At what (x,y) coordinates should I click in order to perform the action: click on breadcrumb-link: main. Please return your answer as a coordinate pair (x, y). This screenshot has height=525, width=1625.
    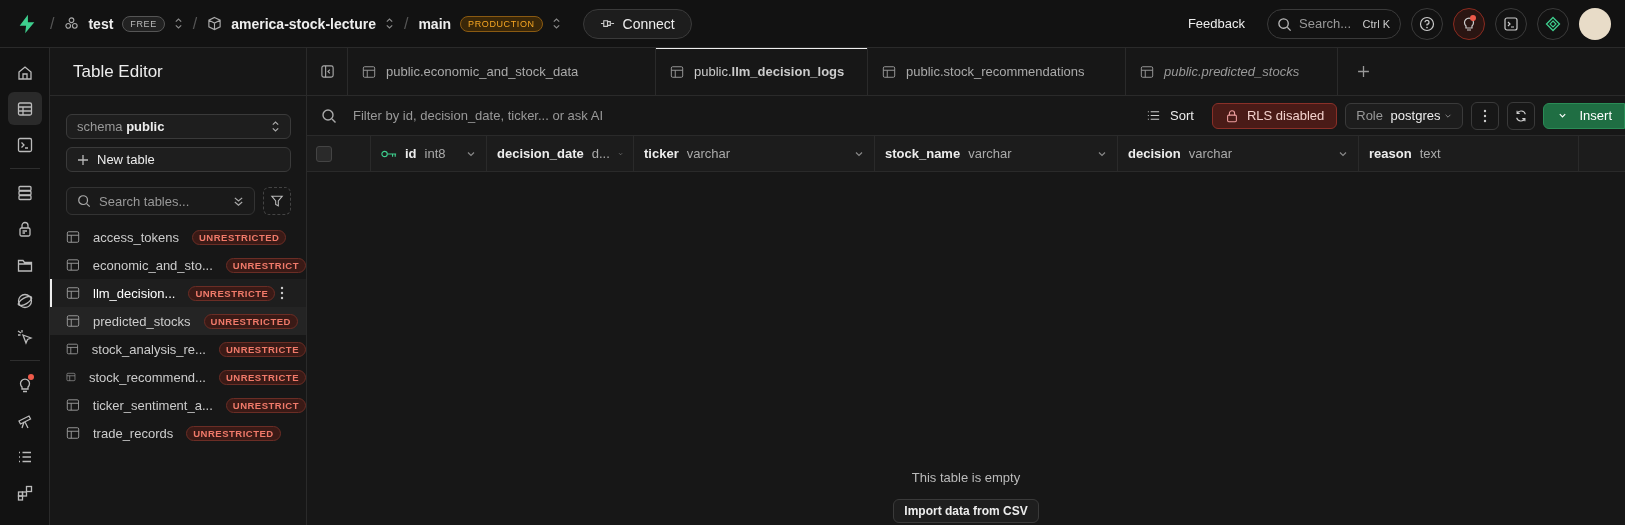
    Looking at the image, I should click on (435, 23).